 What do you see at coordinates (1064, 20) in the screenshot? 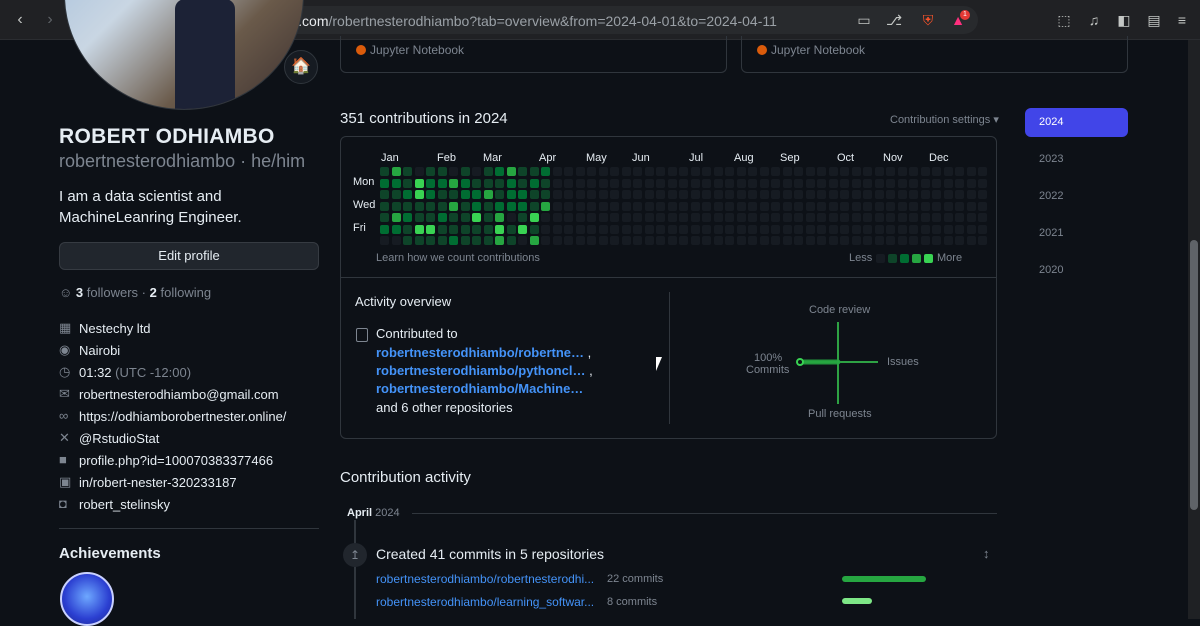
I see `extensions-icon: ⬚` at bounding box center [1064, 20].